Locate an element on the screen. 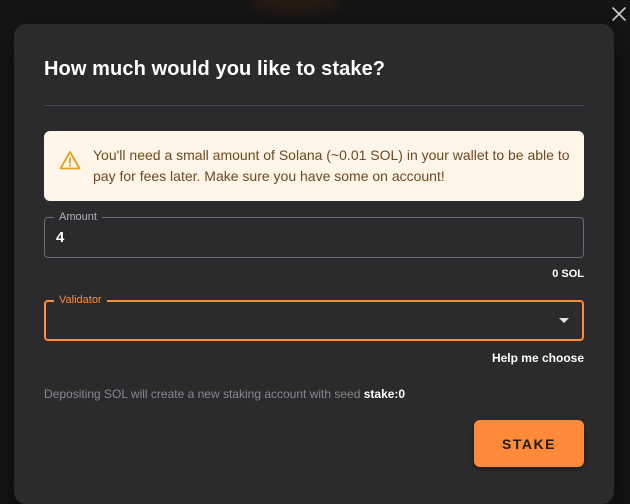  backdrop-glow is located at coordinates (295, 6).